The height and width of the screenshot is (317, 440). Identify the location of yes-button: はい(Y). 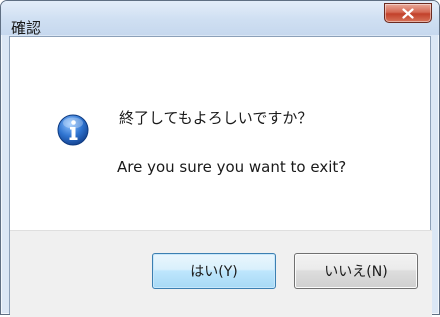
(214, 271).